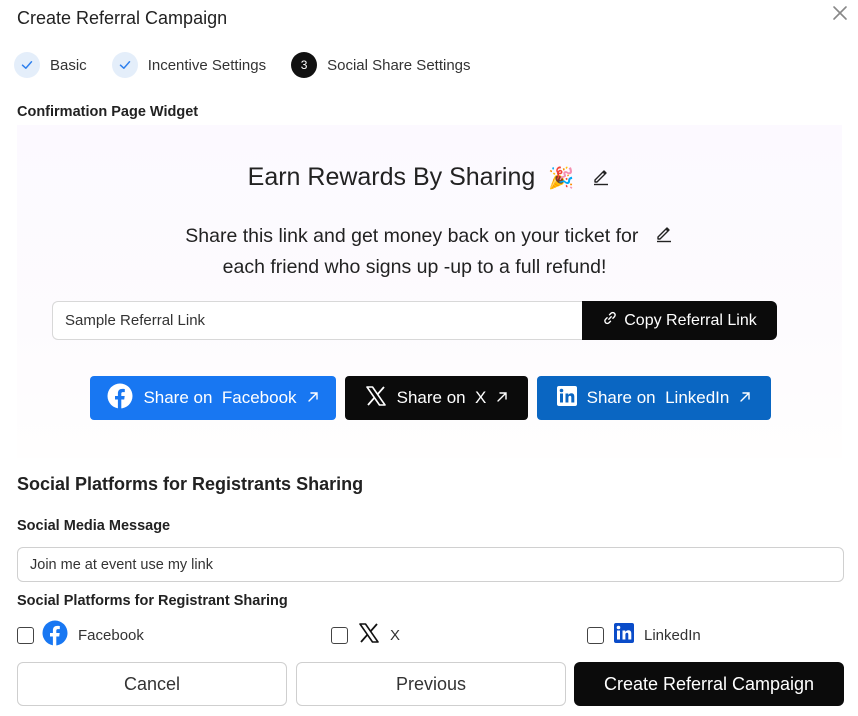 The width and height of the screenshot is (858, 716). Describe the element at coordinates (220, 397) in the screenshot. I see `share-facebook-label: Share on Facebook` at that location.